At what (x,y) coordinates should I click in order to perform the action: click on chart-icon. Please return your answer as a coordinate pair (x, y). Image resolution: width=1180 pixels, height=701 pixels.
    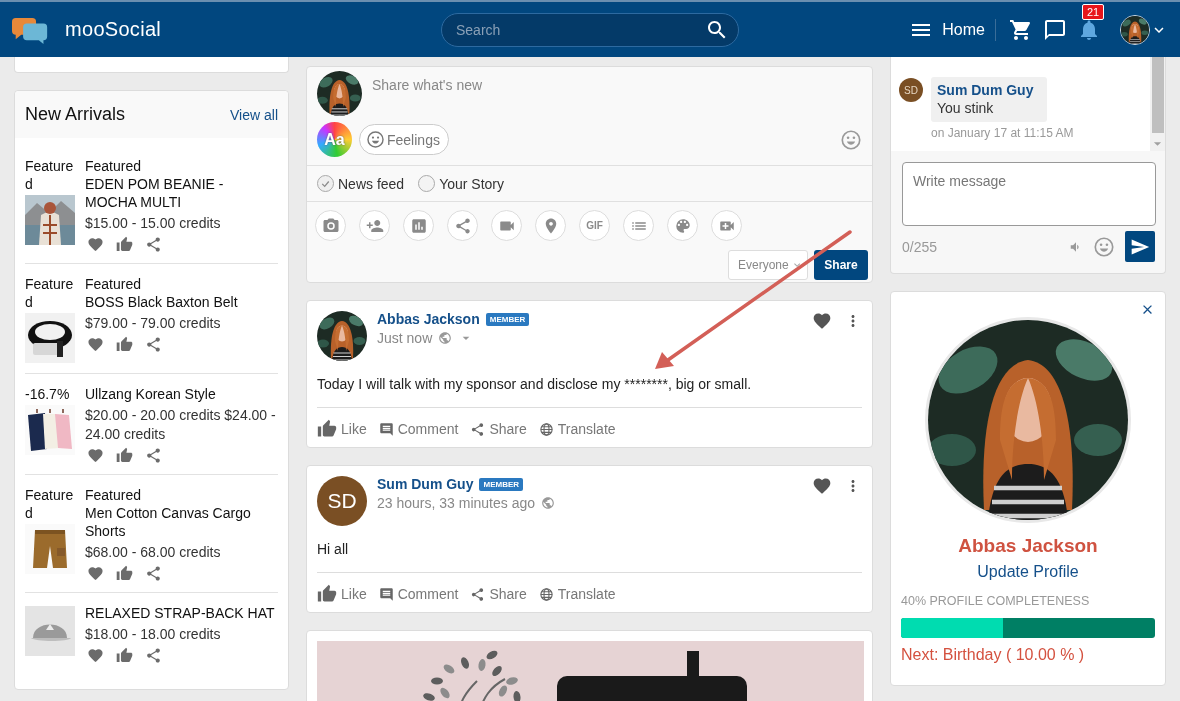
    Looking at the image, I should click on (418, 225).